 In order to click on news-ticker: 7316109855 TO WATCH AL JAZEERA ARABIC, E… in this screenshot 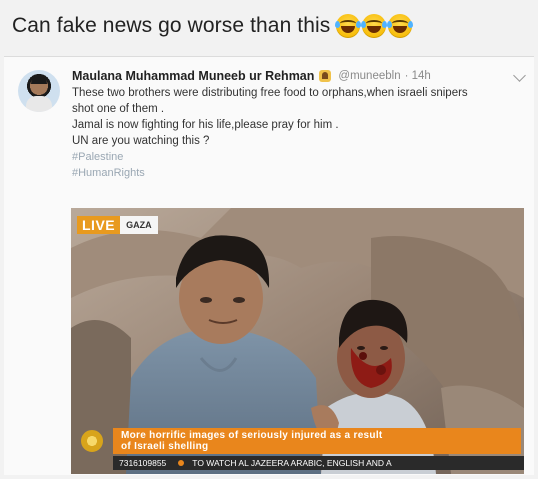, I will do `click(318, 463)`.